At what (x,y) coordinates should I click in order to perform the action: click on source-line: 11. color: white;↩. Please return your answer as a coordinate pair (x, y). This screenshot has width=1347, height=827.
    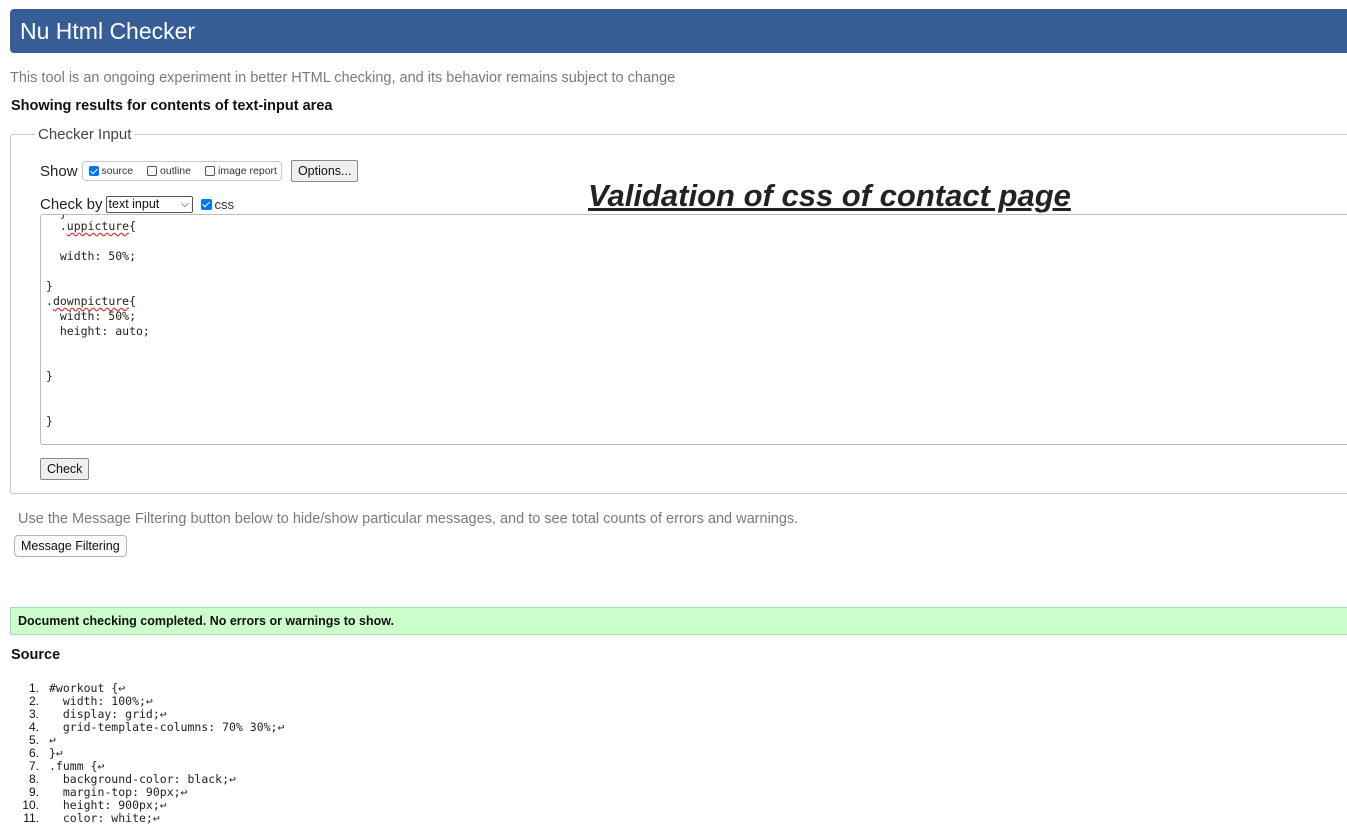
    Looking at the image, I should click on (142, 818).